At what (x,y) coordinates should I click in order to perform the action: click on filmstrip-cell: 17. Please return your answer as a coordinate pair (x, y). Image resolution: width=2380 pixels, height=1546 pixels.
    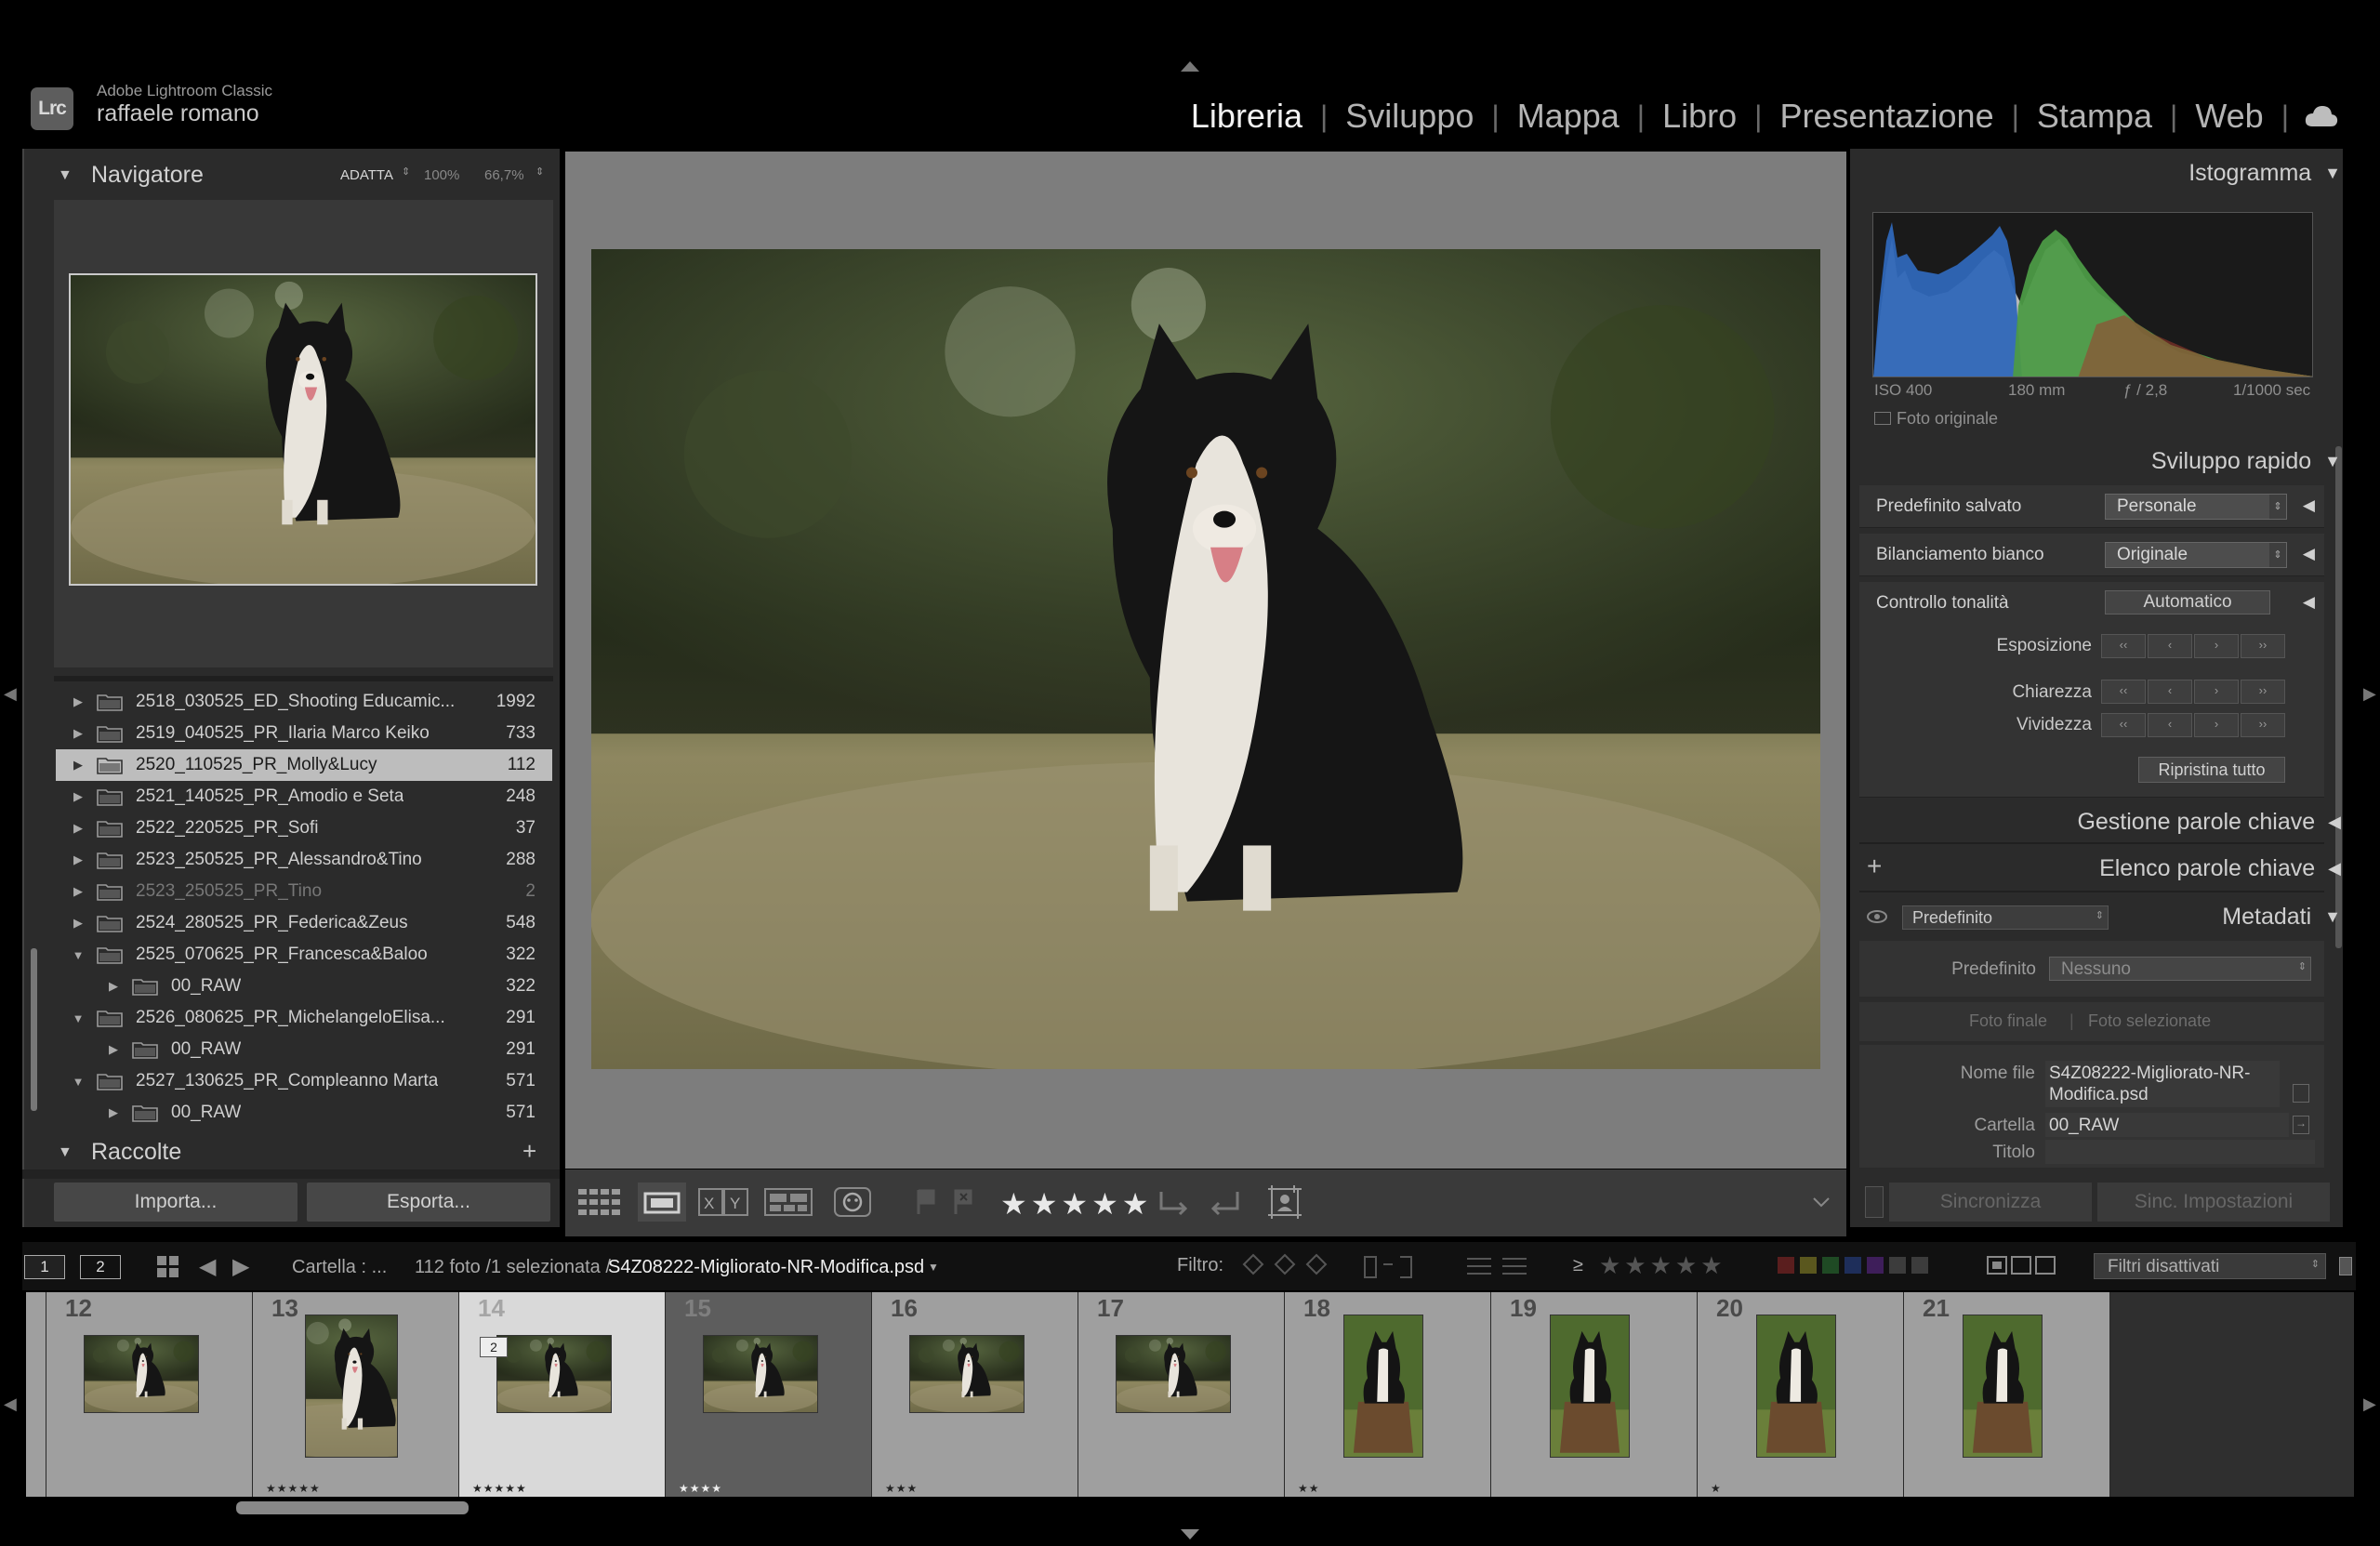
    Looking at the image, I should click on (1181, 1394).